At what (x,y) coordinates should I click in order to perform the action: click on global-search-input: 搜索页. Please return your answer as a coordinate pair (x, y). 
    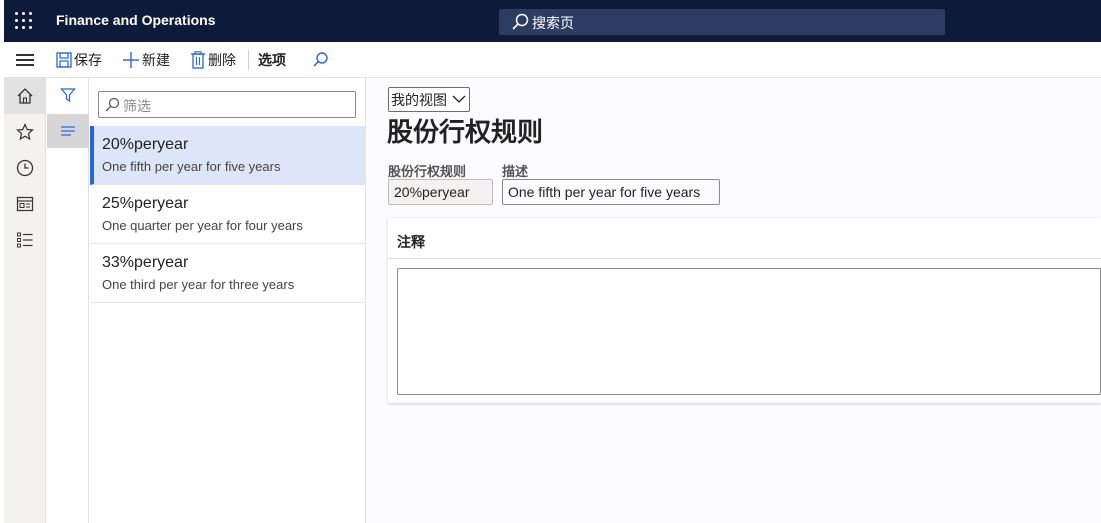
    Looking at the image, I should click on (722, 22).